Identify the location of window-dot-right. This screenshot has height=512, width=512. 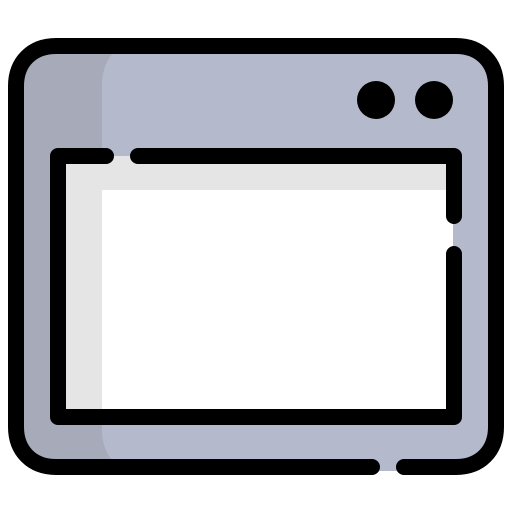
(434, 100).